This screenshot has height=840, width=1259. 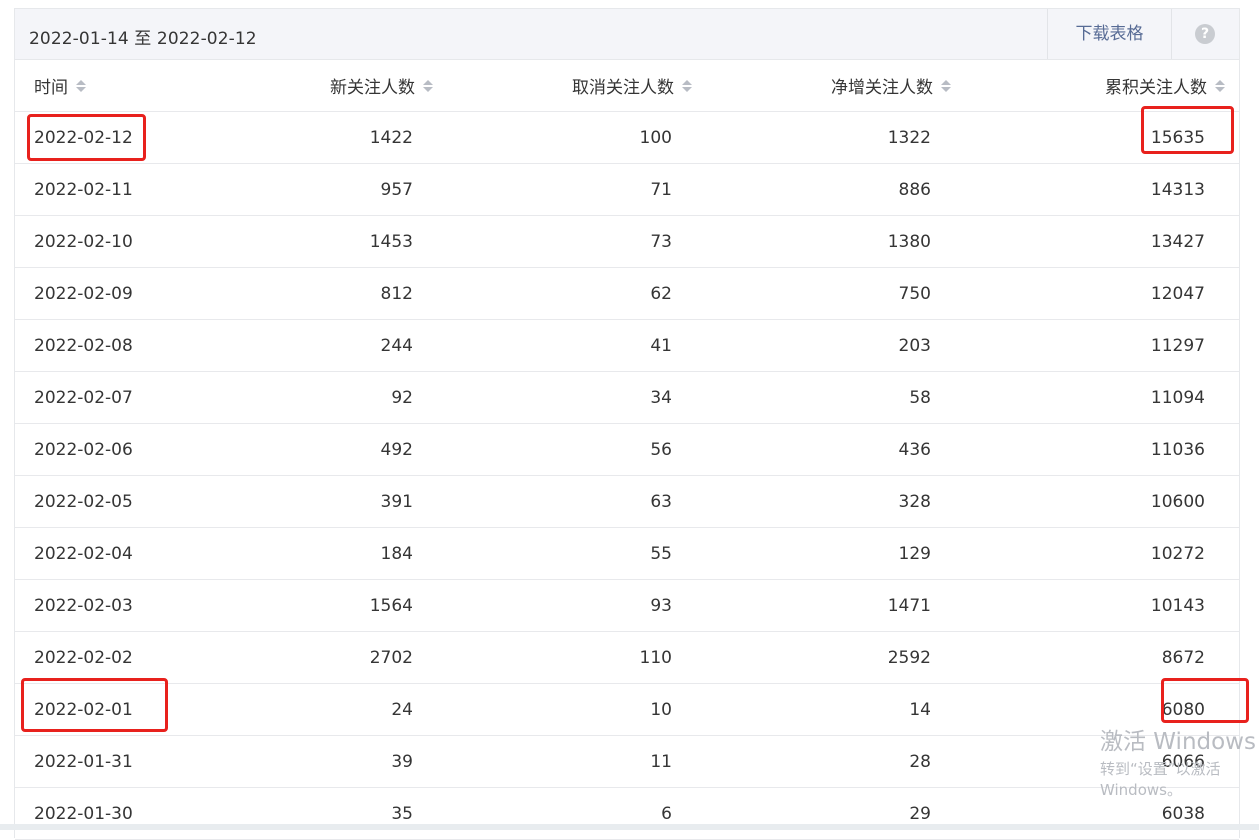 I want to click on column-header-cumulative: 累积关注人数, so click(x=1102, y=86).